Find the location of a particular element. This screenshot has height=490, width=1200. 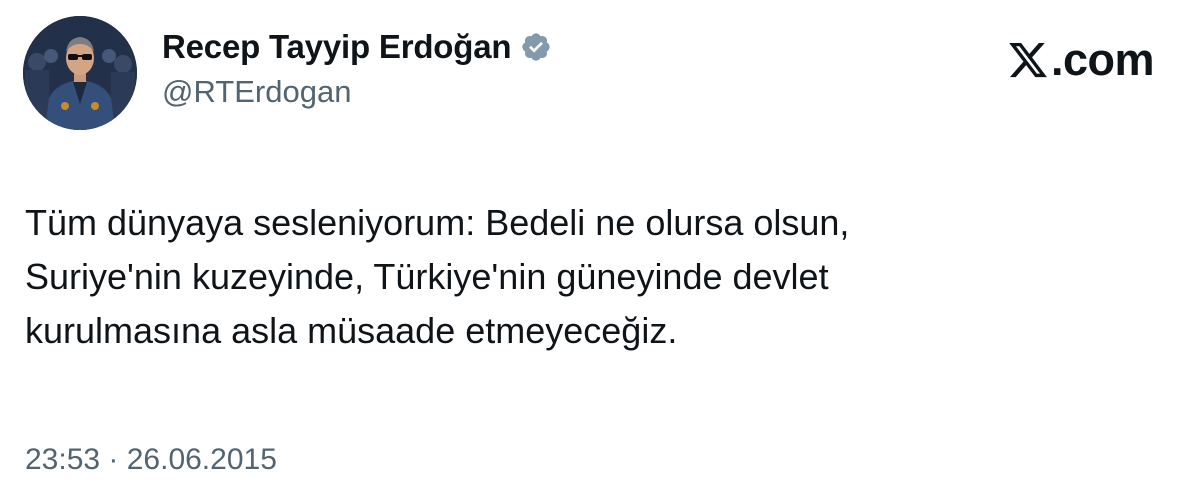

x-com-brand: .com is located at coordinates (1081, 60).